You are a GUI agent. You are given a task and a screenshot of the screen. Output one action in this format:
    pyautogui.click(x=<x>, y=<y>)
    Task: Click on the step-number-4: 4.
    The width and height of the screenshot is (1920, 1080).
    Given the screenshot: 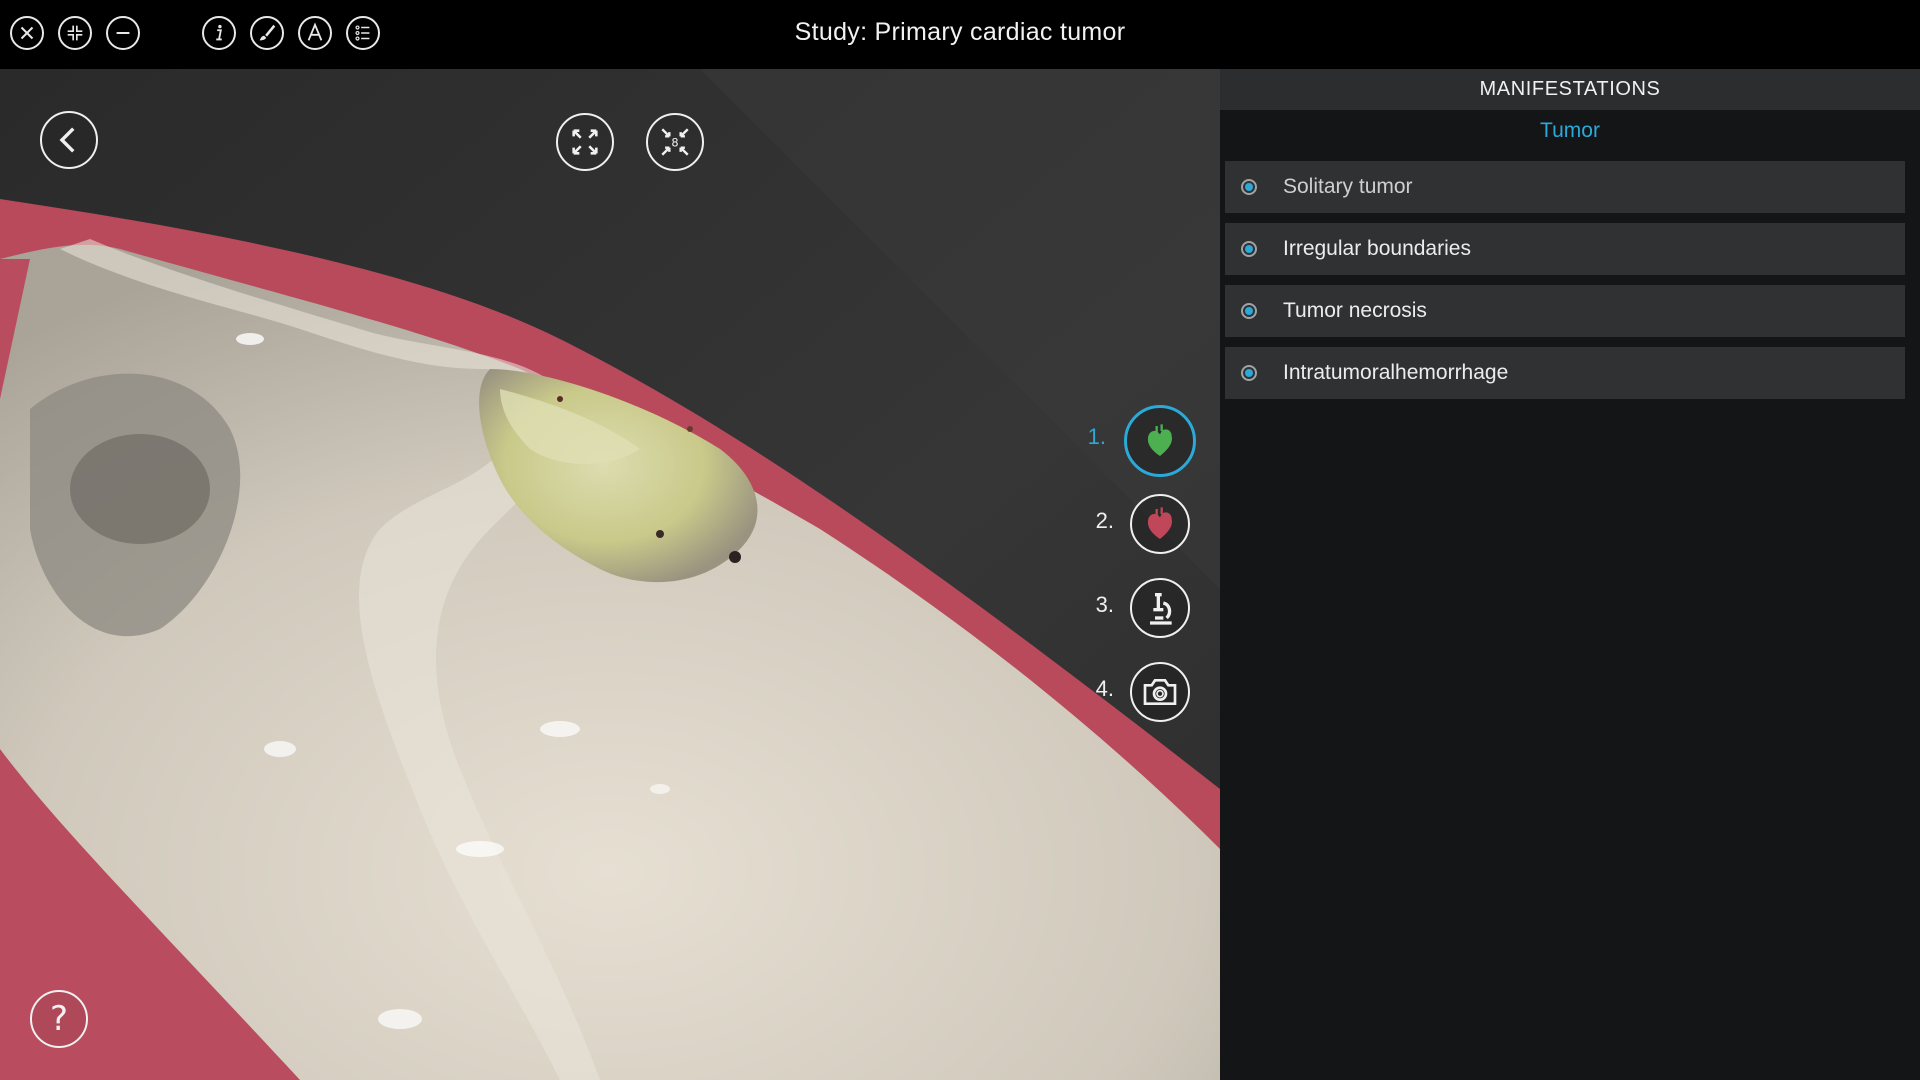 What is the action you would take?
    pyautogui.click(x=1104, y=688)
    